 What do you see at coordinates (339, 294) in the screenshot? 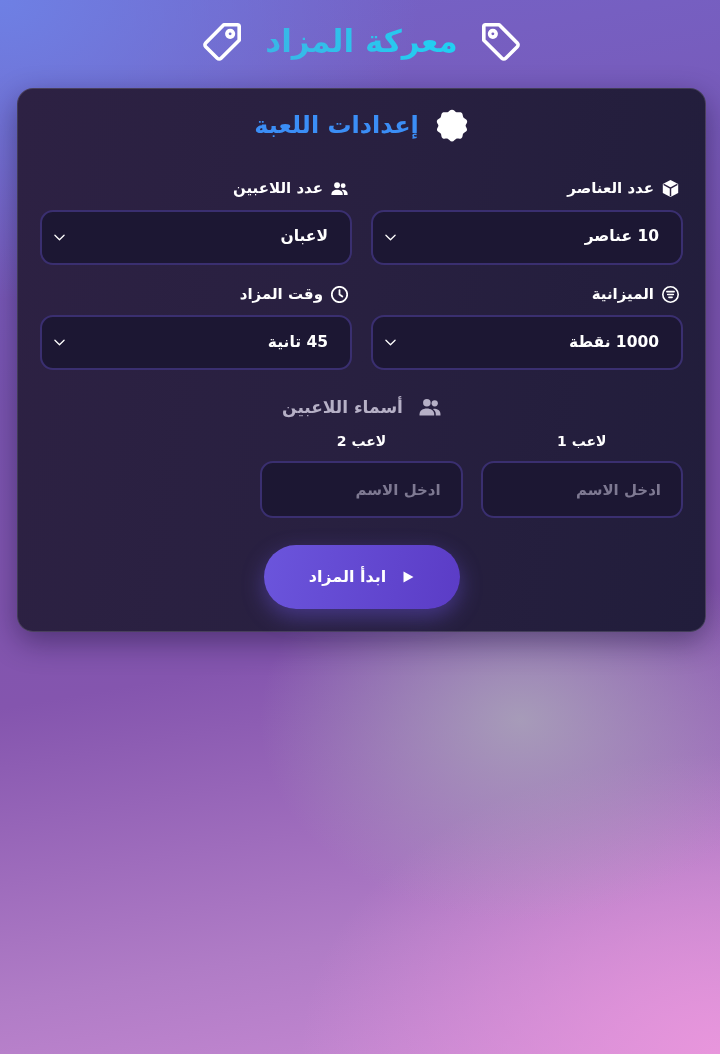
I see `clock-icon` at bounding box center [339, 294].